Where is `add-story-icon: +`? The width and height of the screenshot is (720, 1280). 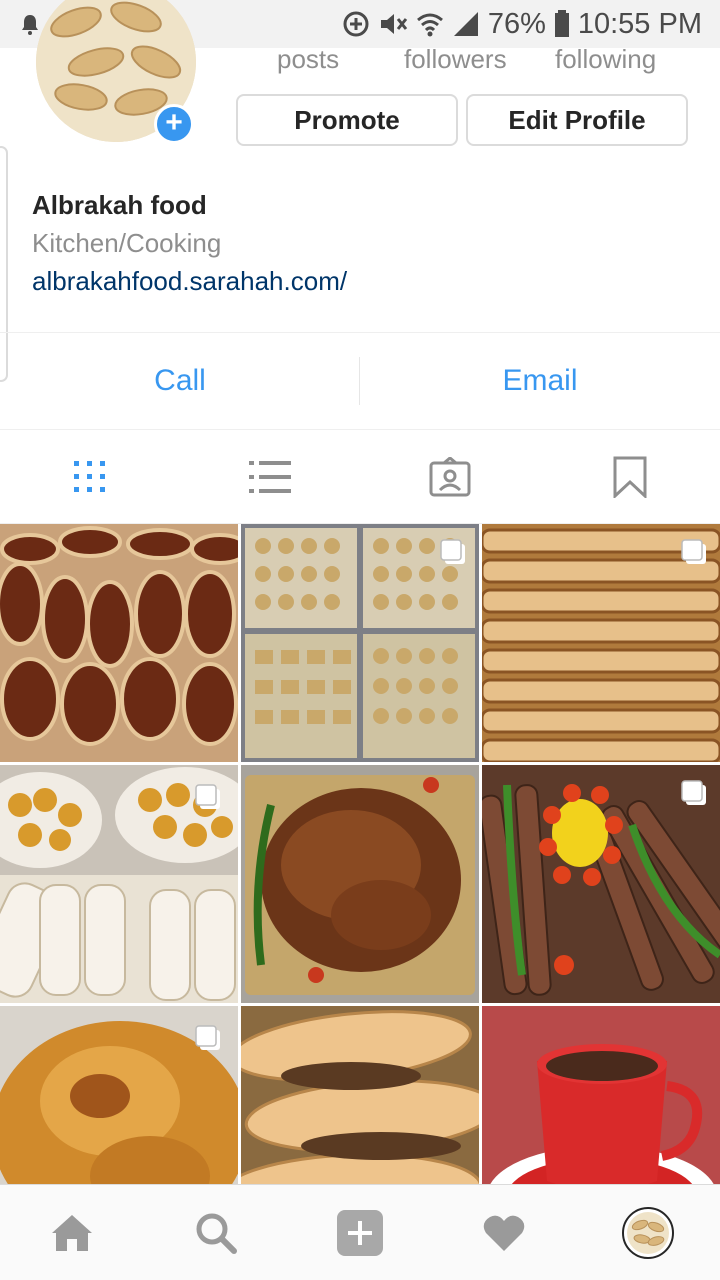 add-story-icon: + is located at coordinates (174, 124).